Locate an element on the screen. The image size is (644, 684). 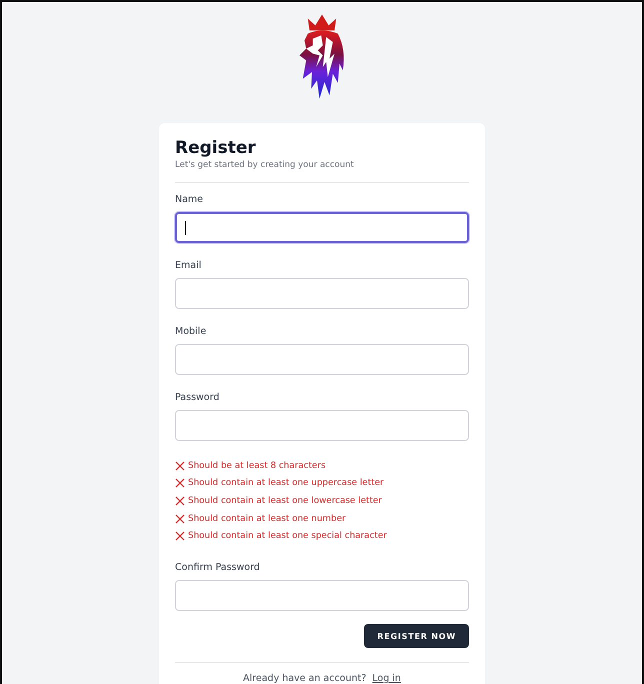
password-rule: Should contain at least one uppercase letter is located at coordinates (286, 483).